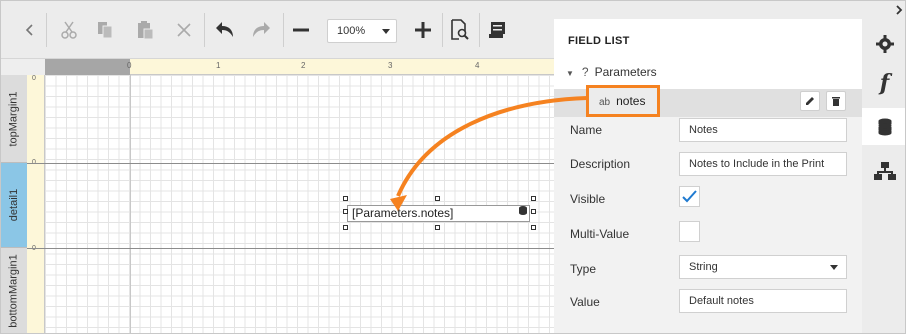  I want to click on collapse-icon, so click(899, 11).